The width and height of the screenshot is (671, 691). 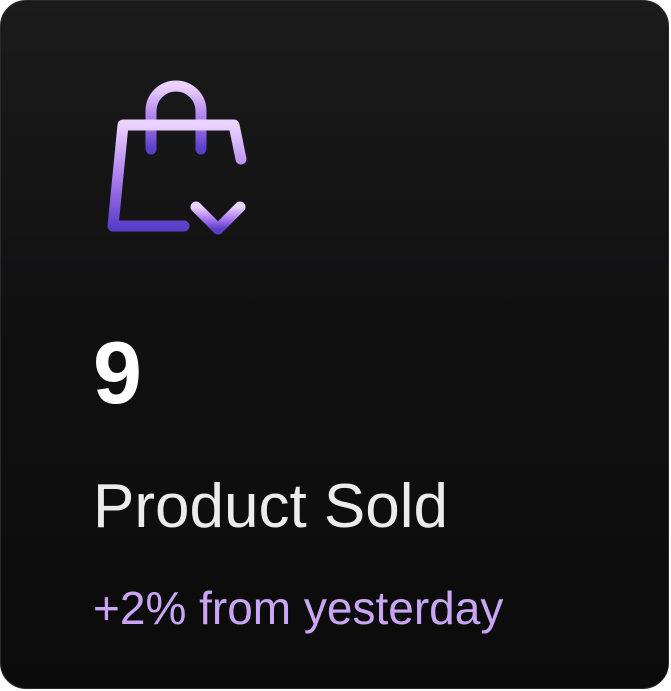 What do you see at coordinates (176, 161) in the screenshot?
I see `shopping-bag-download-icon` at bounding box center [176, 161].